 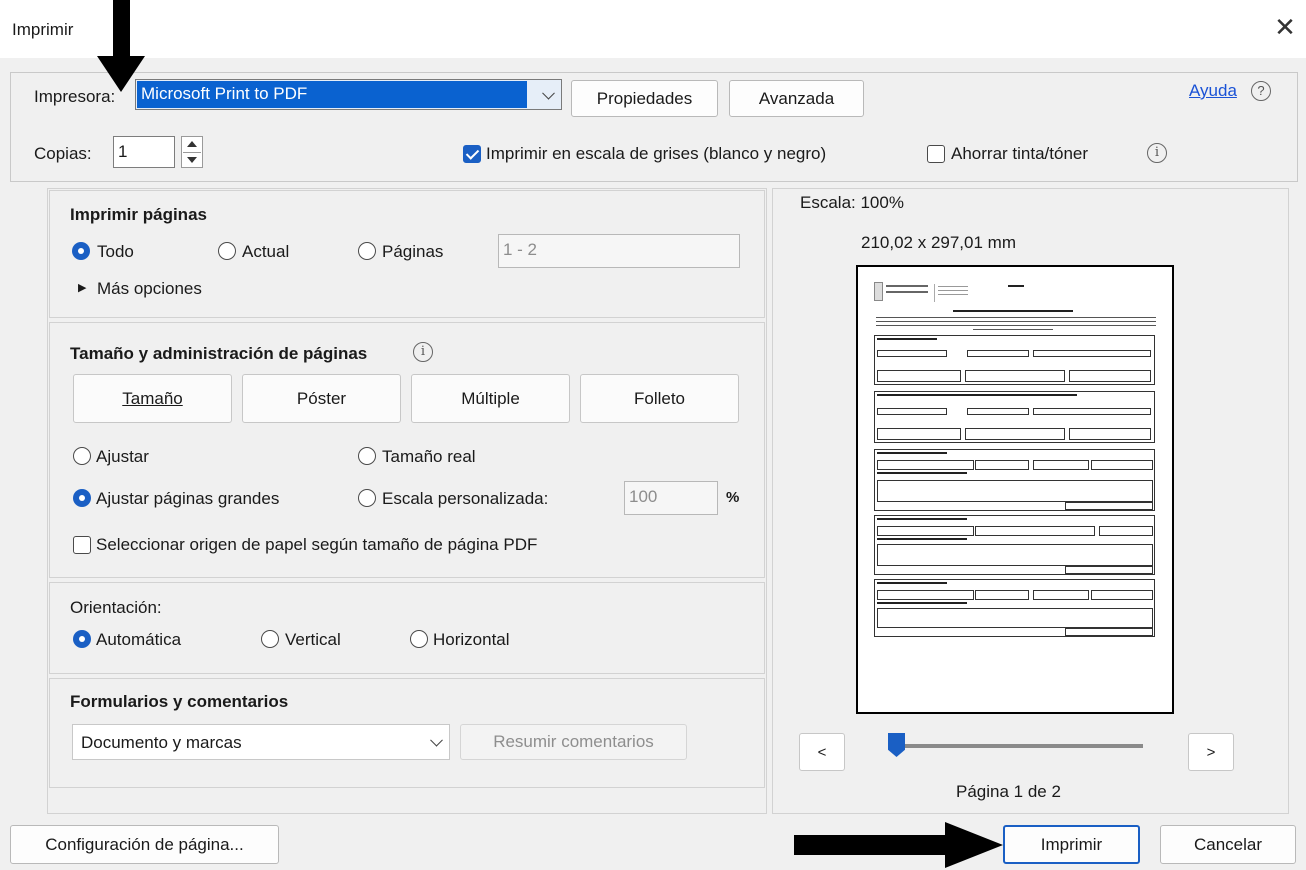 What do you see at coordinates (192, 152) in the screenshot?
I see `copies-stepper` at bounding box center [192, 152].